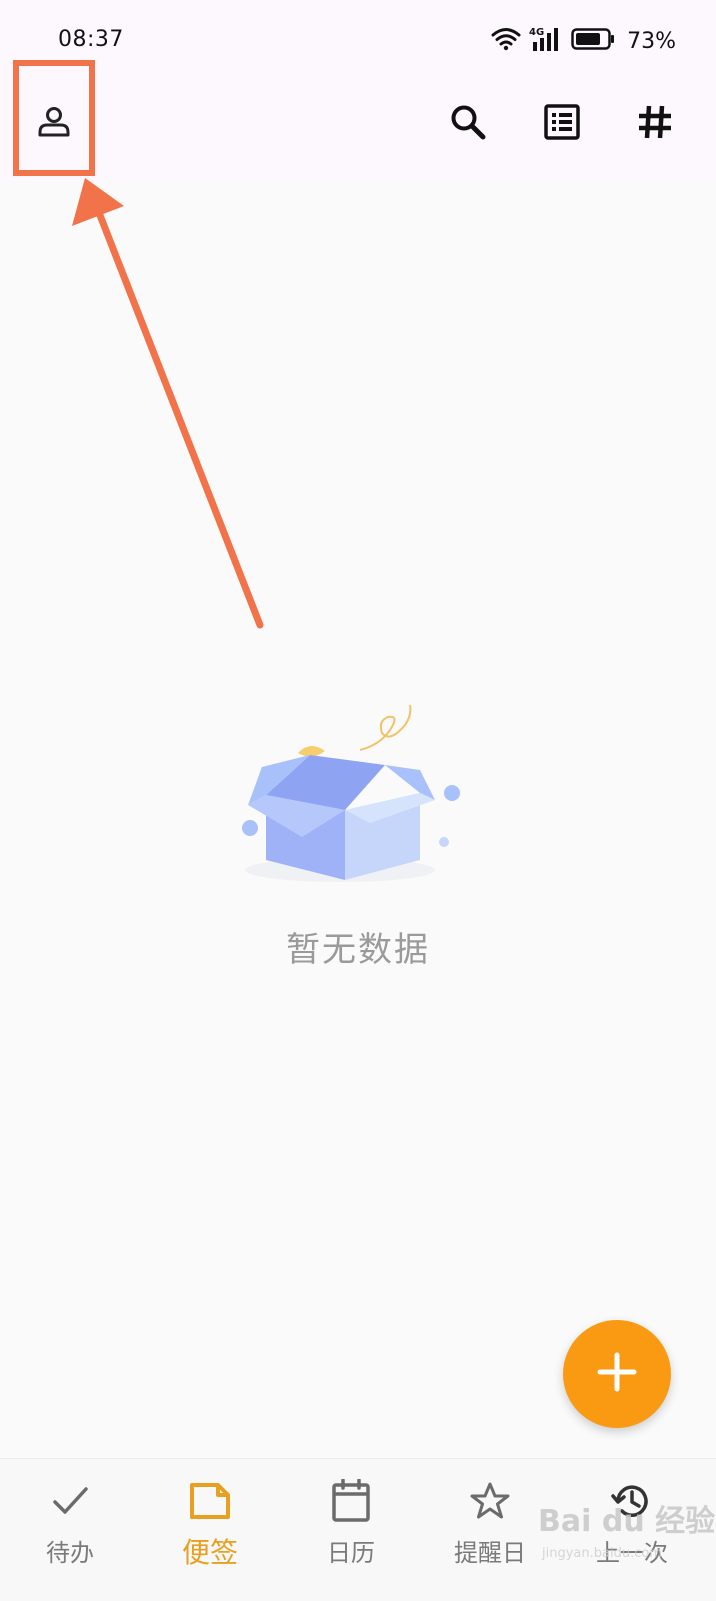 The image size is (716, 1601). Describe the element at coordinates (351, 1501) in the screenshot. I see `calendar-icon` at that location.